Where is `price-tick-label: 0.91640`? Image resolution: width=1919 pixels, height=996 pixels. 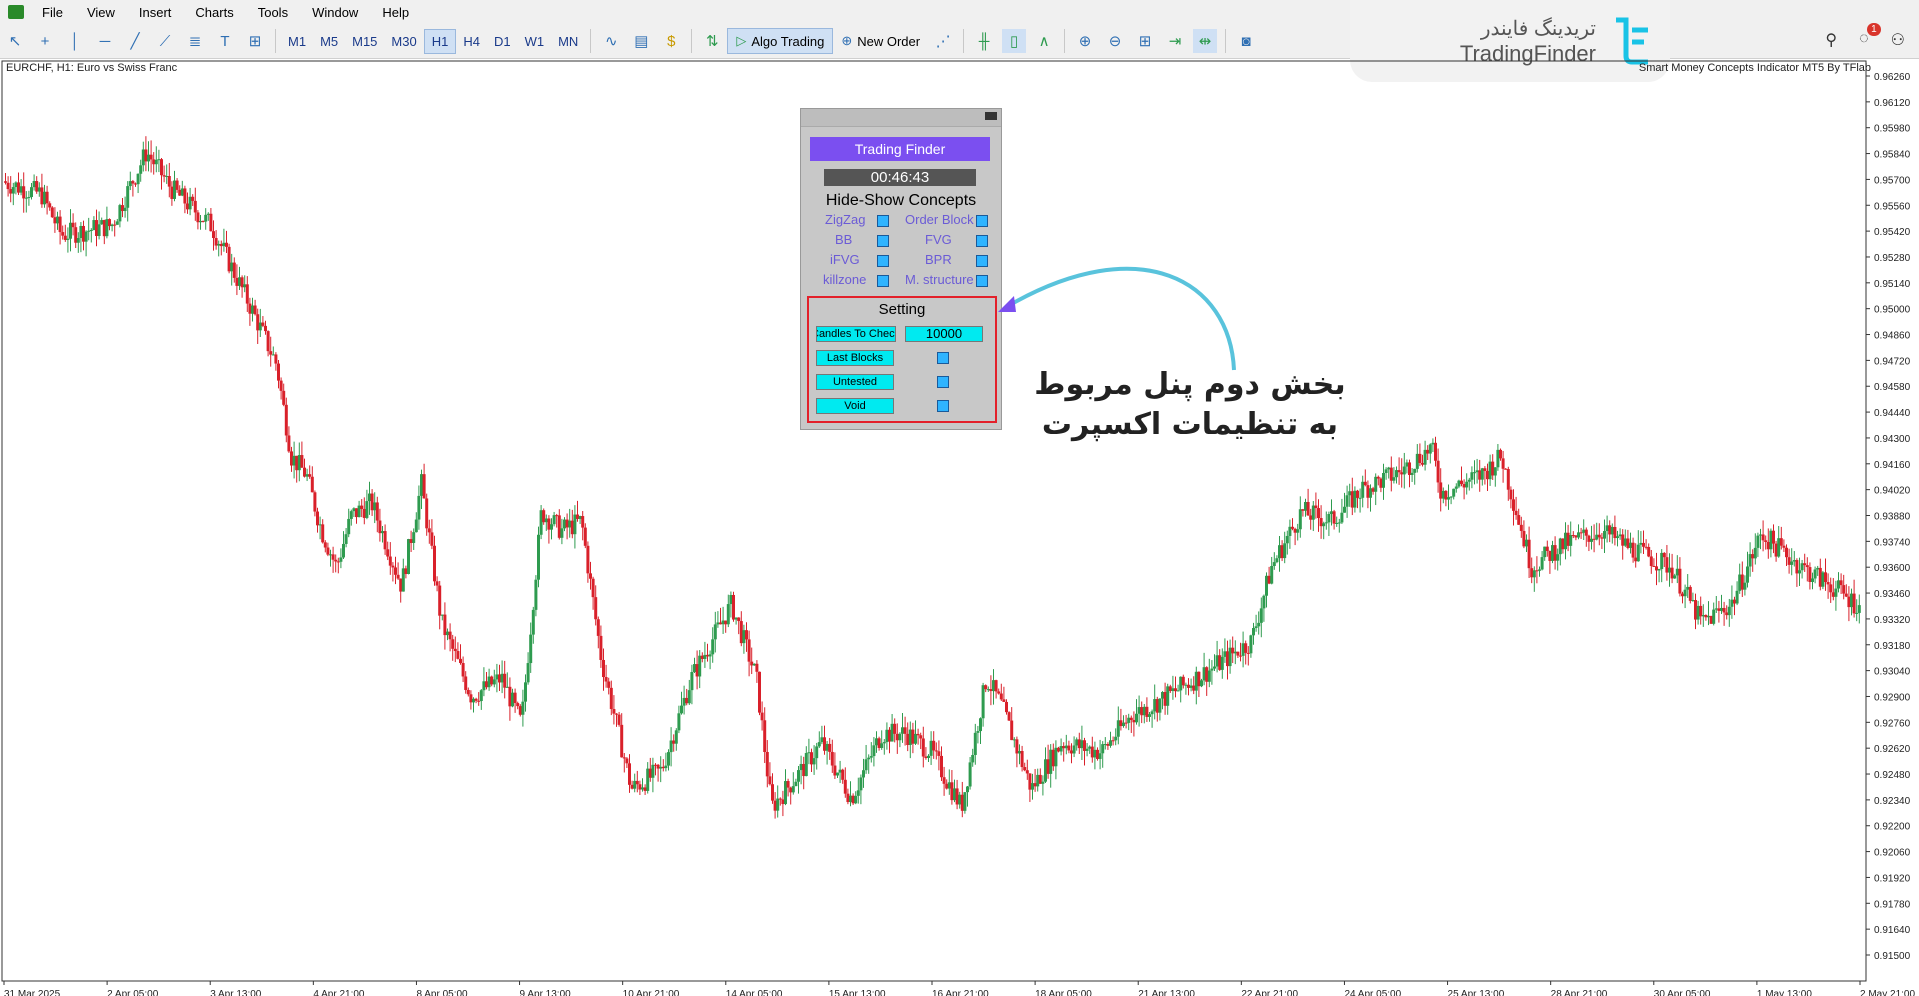 price-tick-label: 0.91640 is located at coordinates (1892, 930).